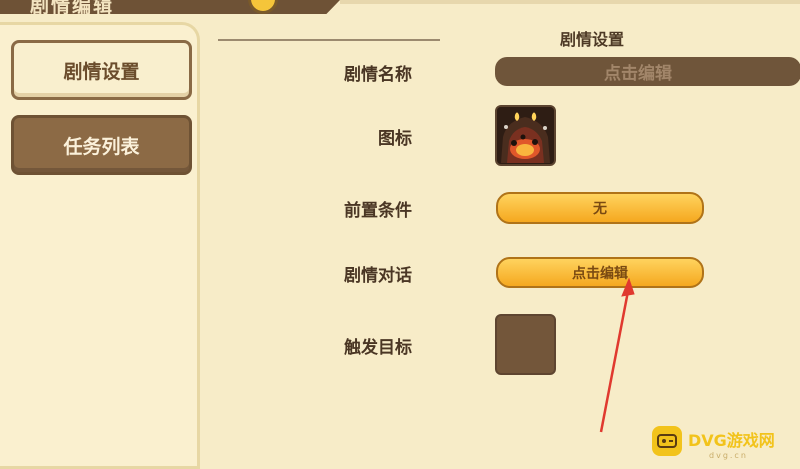 The height and width of the screenshot is (469, 800). I want to click on sidebar-item-task-list: 任务列表, so click(101, 145).